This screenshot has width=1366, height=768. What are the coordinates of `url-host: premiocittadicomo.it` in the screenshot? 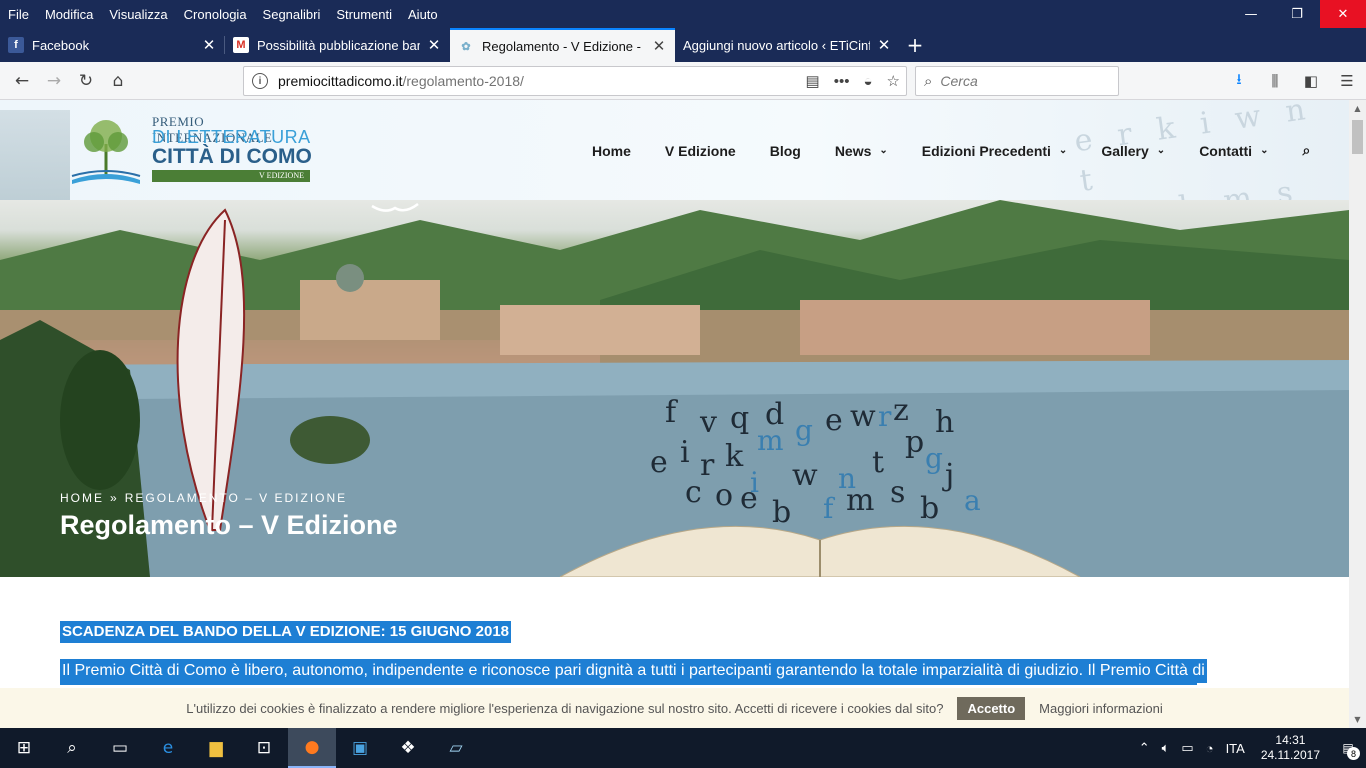 It's located at (340, 81).